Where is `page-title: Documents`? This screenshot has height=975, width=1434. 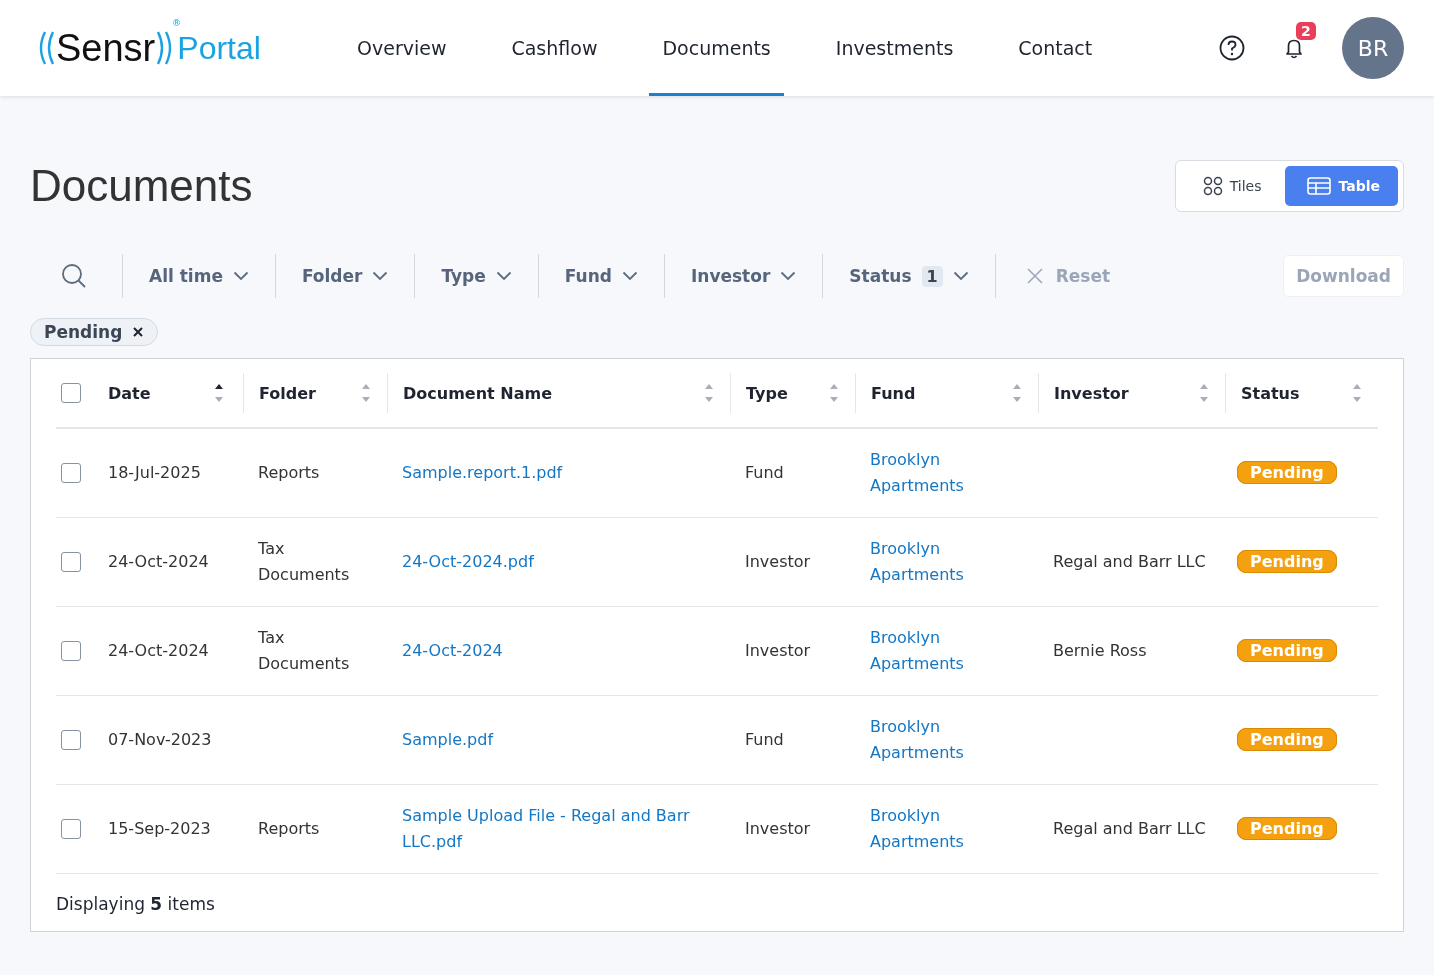 page-title: Documents is located at coordinates (141, 186).